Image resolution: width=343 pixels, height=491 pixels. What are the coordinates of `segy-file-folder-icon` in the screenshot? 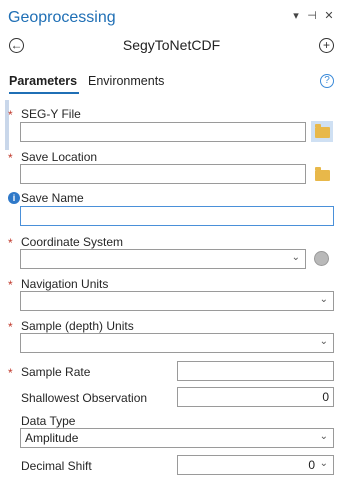 It's located at (322, 131).